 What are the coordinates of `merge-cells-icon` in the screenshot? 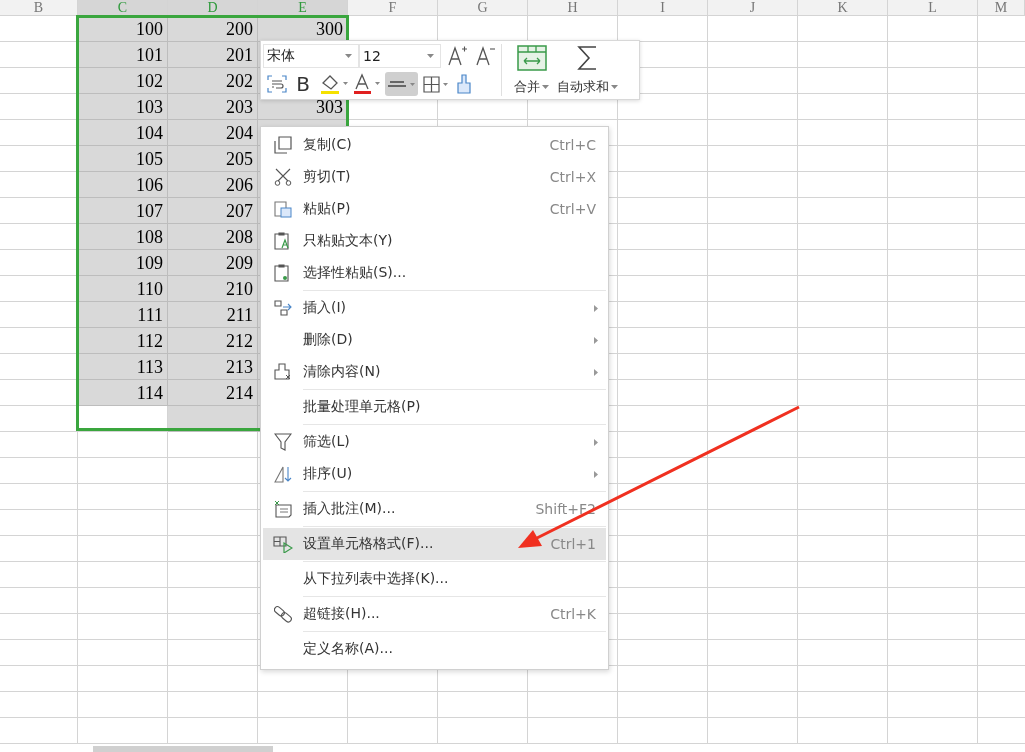 It's located at (531, 58).